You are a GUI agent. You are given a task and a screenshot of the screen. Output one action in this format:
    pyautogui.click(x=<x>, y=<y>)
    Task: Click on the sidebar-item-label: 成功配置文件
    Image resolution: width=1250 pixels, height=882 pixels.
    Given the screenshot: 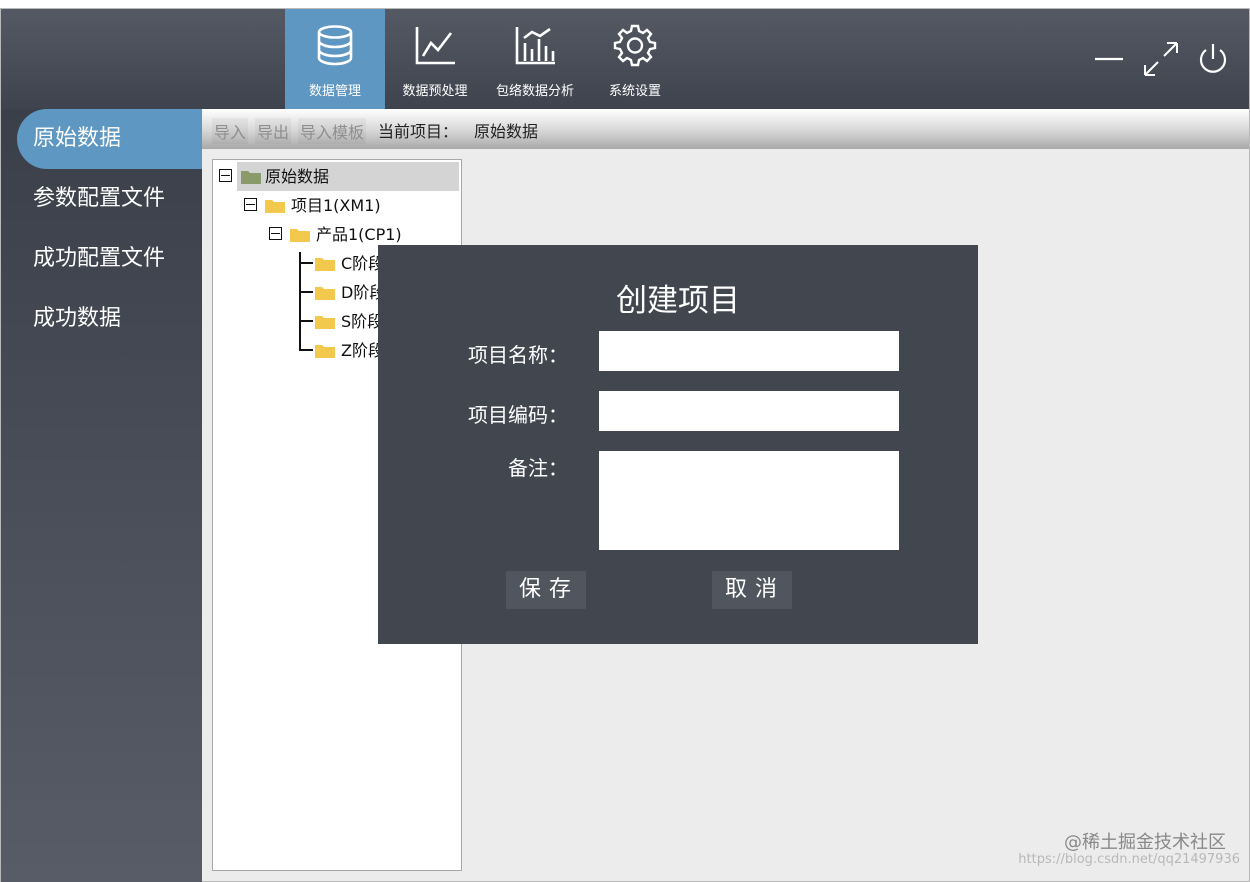 What is the action you would take?
    pyautogui.click(x=99, y=258)
    